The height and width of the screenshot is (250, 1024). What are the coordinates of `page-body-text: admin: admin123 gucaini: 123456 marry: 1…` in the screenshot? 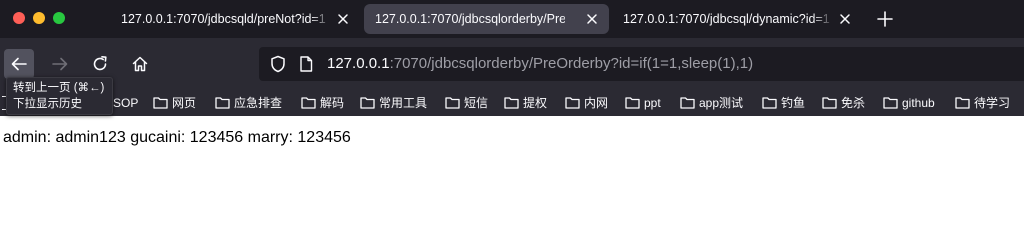 It's located at (177, 137).